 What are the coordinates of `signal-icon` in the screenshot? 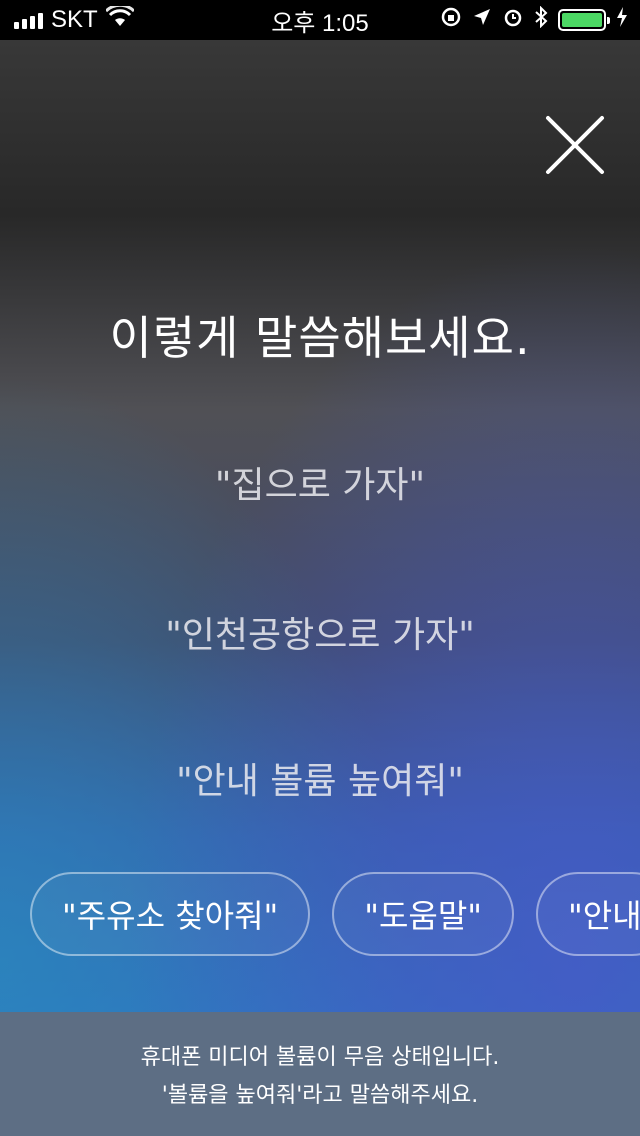 It's located at (28, 20).